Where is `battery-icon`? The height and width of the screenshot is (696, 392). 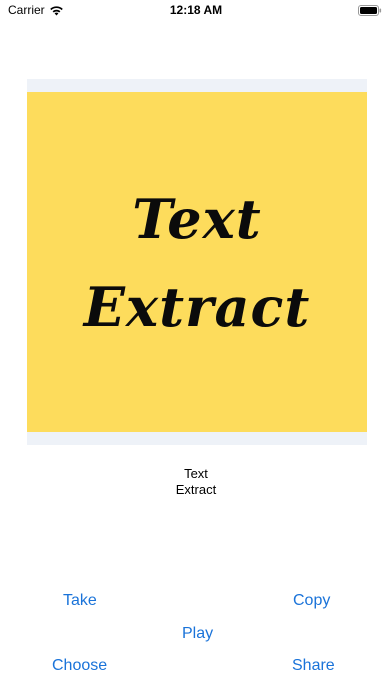 battery-icon is located at coordinates (370, 10).